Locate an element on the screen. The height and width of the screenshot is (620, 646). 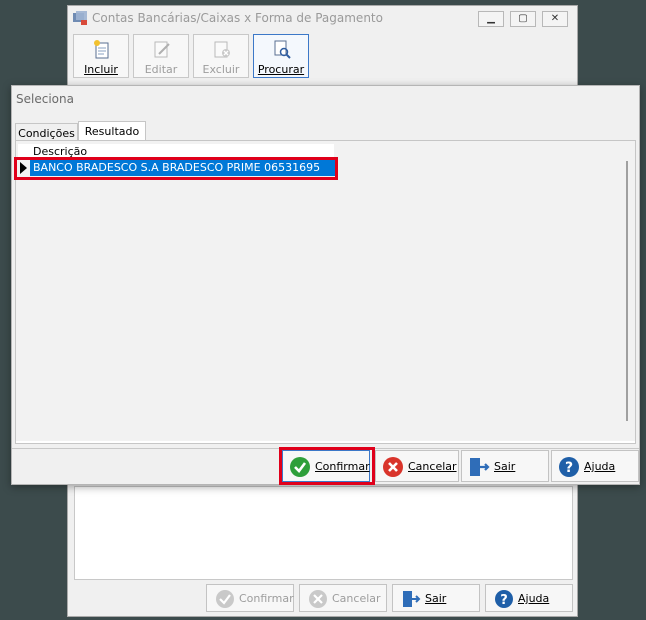
minimize-icon: ▁ is located at coordinates (491, 18).